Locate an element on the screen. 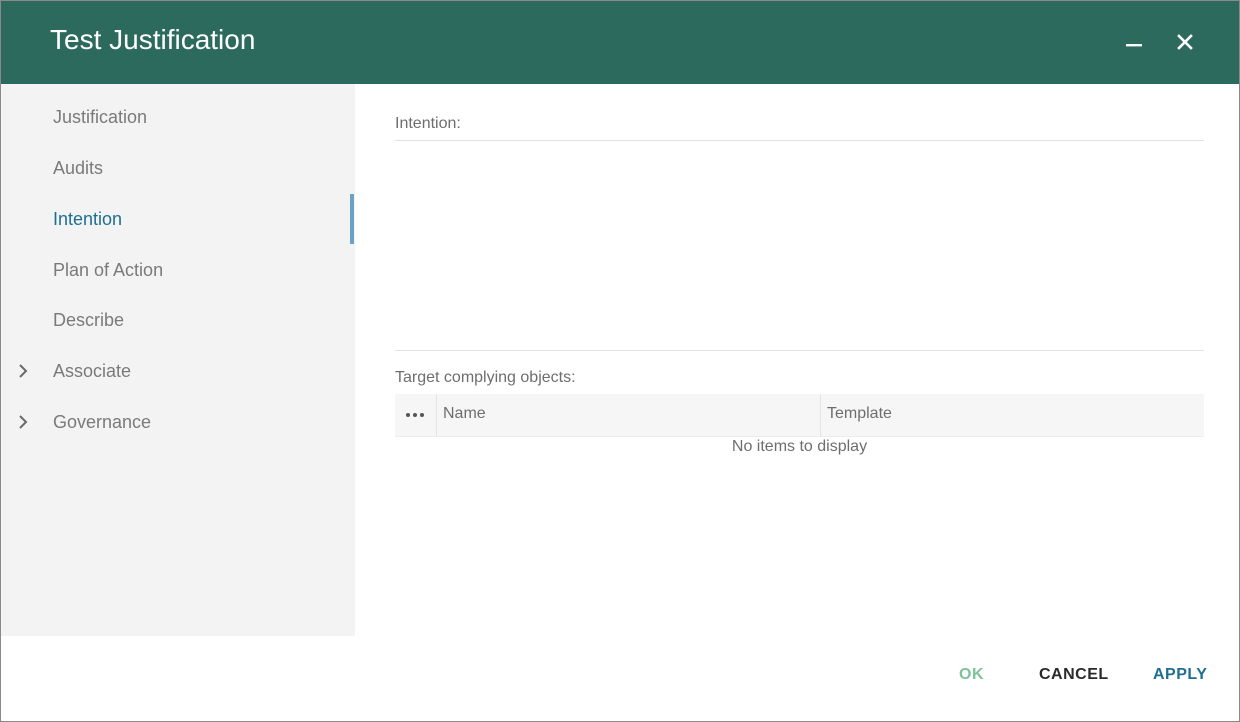 The height and width of the screenshot is (722, 1240). sidebar-item-label: Describe is located at coordinates (89, 320).